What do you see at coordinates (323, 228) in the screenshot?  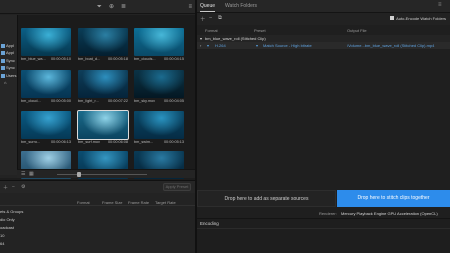 I see `divider` at bounding box center [323, 228].